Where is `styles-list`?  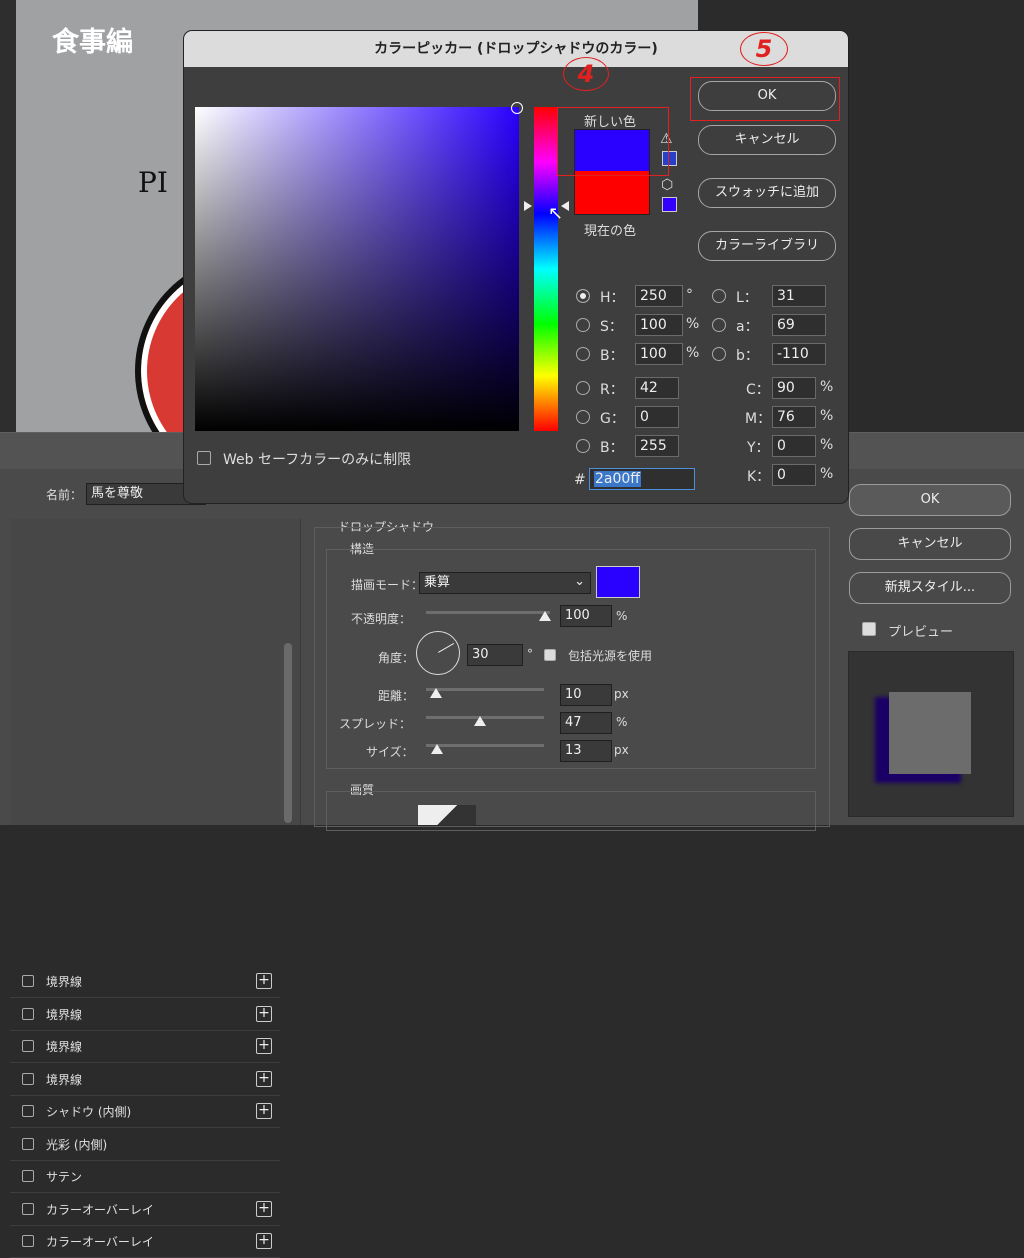
styles-list is located at coordinates (155, 672).